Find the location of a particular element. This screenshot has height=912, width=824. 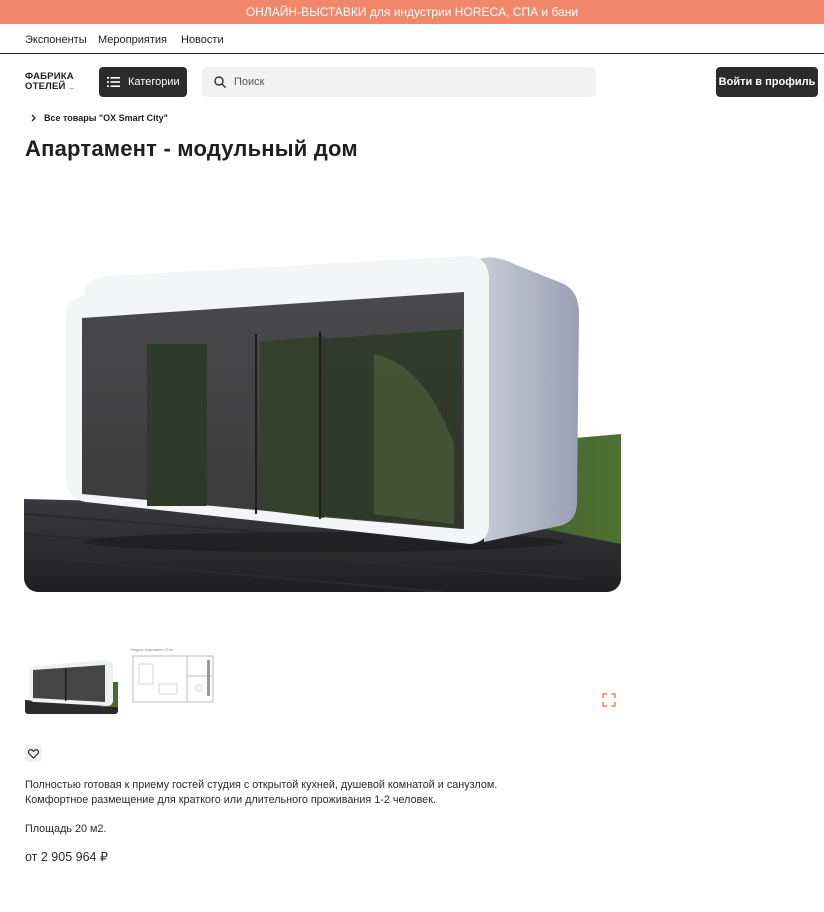

product-area: Площадь 20 м2. is located at coordinates (66, 829).